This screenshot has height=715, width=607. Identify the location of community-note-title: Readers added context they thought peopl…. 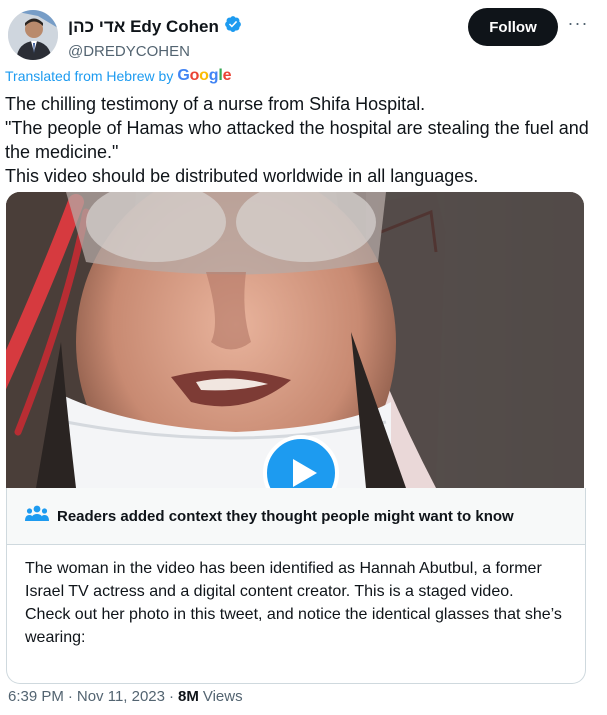
(285, 516).